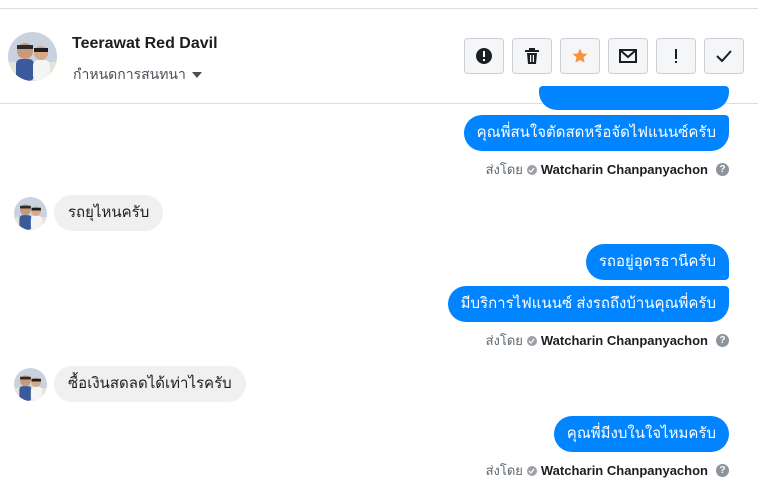  I want to click on message-row-incoming: ซื้อเงินสดลดได้เท่าไรครับ, so click(130, 384).